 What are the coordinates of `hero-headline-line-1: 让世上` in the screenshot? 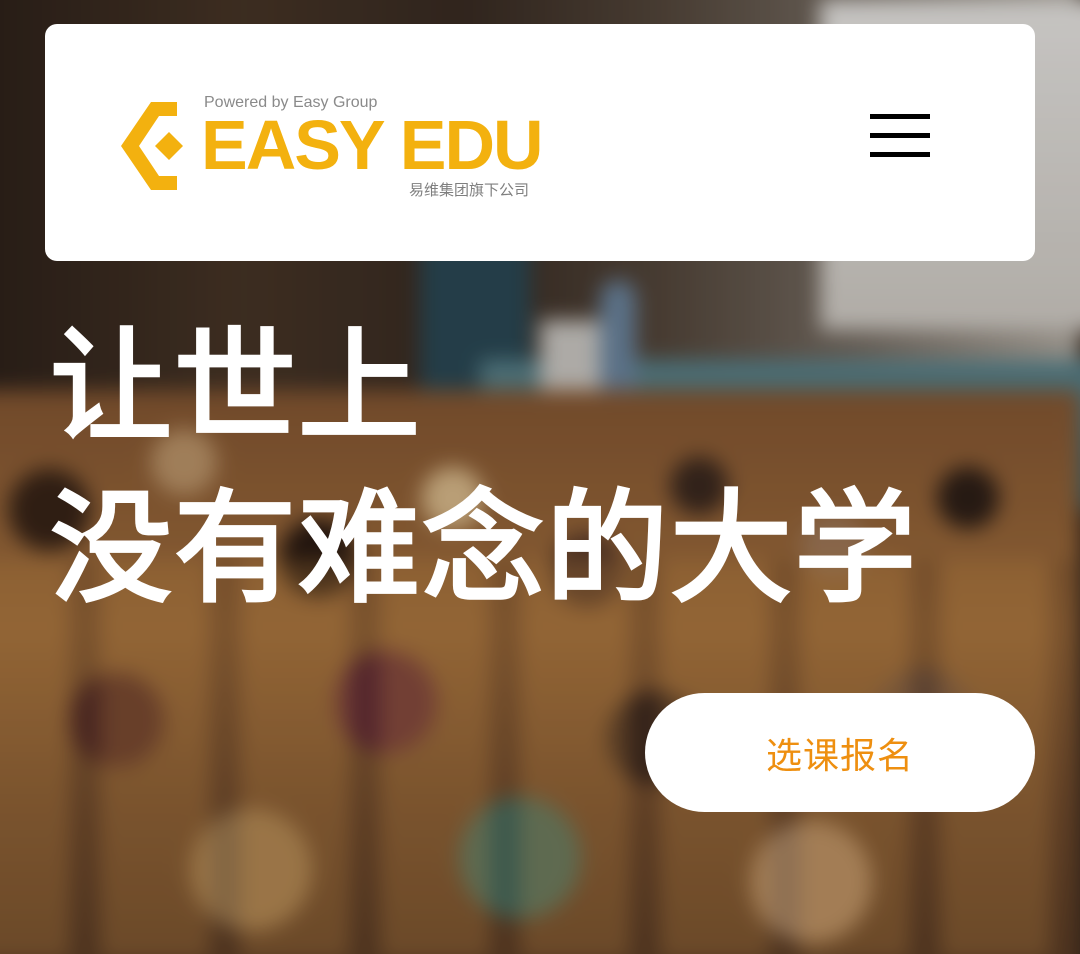 It's located at (236, 387).